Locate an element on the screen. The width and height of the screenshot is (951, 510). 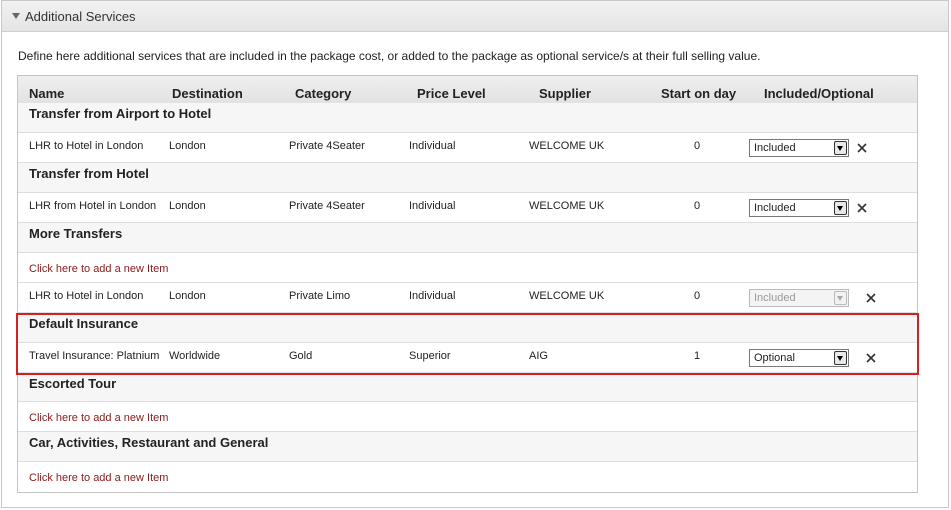
cell-destination: Worldwide is located at coordinates (195, 356).